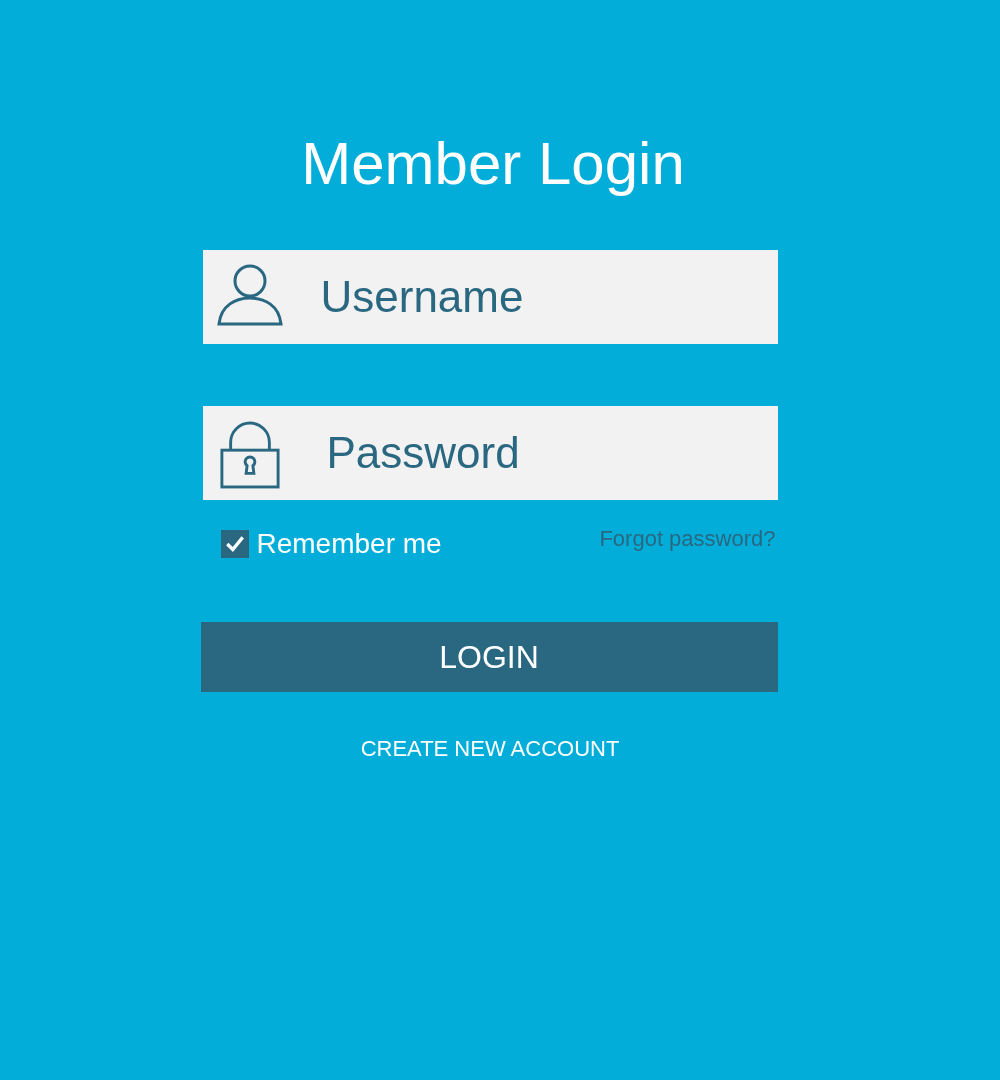 The width and height of the screenshot is (1000, 1080). I want to click on lock-icon, so click(249, 455).